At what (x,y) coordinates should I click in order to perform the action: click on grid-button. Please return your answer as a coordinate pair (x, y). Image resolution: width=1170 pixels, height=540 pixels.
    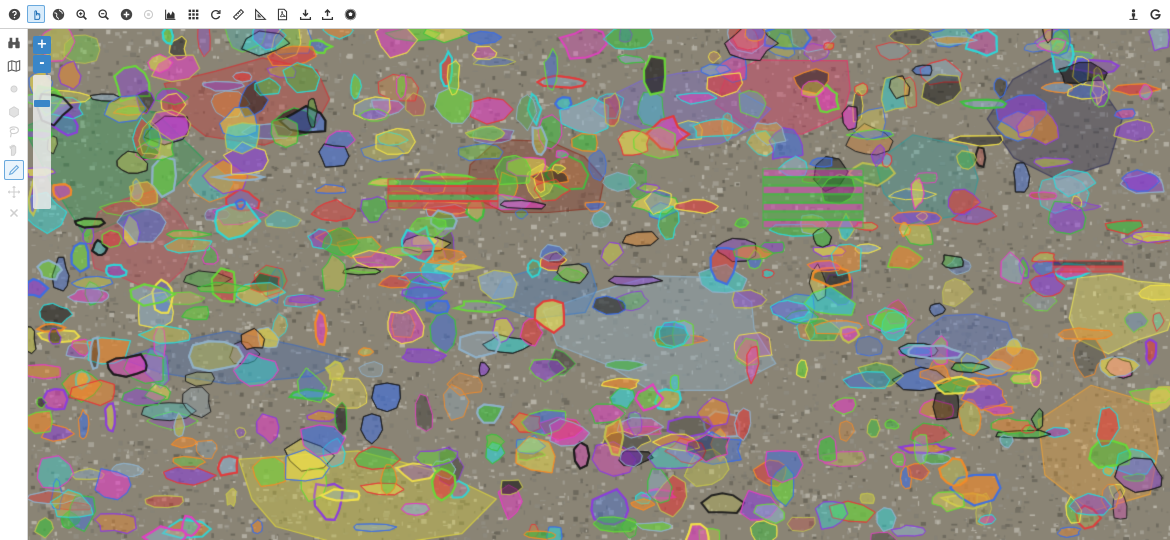
    Looking at the image, I should click on (193, 14).